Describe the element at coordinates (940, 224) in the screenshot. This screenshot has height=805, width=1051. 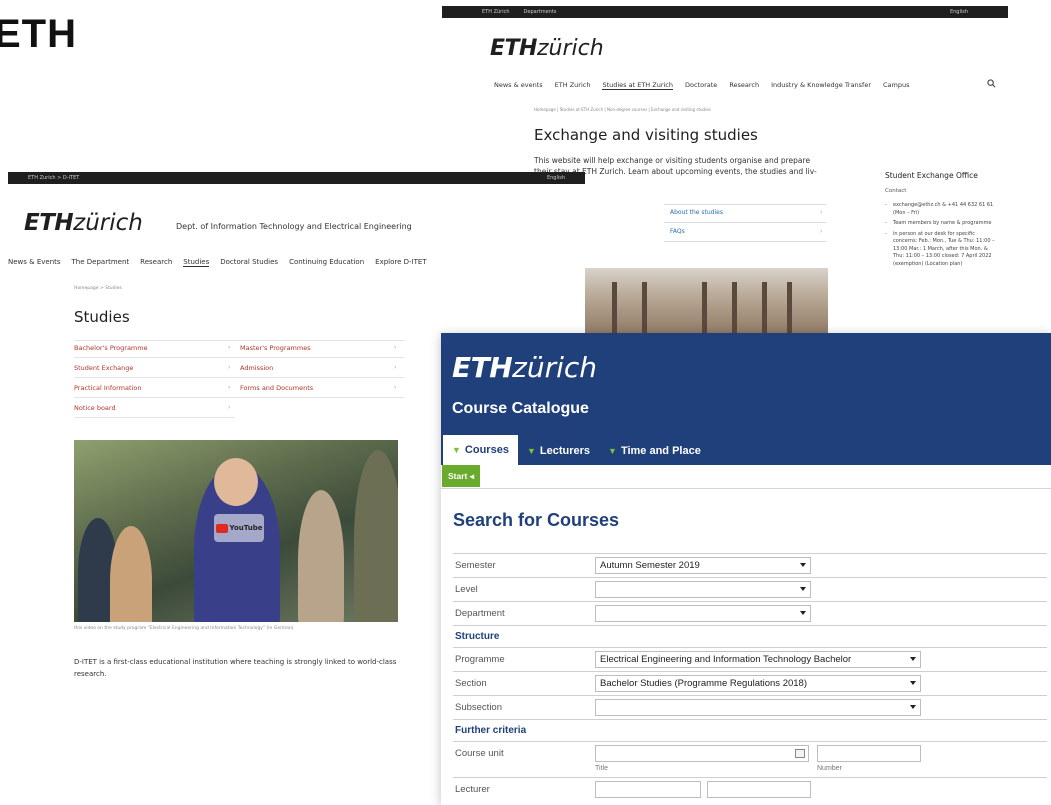
I see `contact-team-item: Team members by name & programme` at that location.